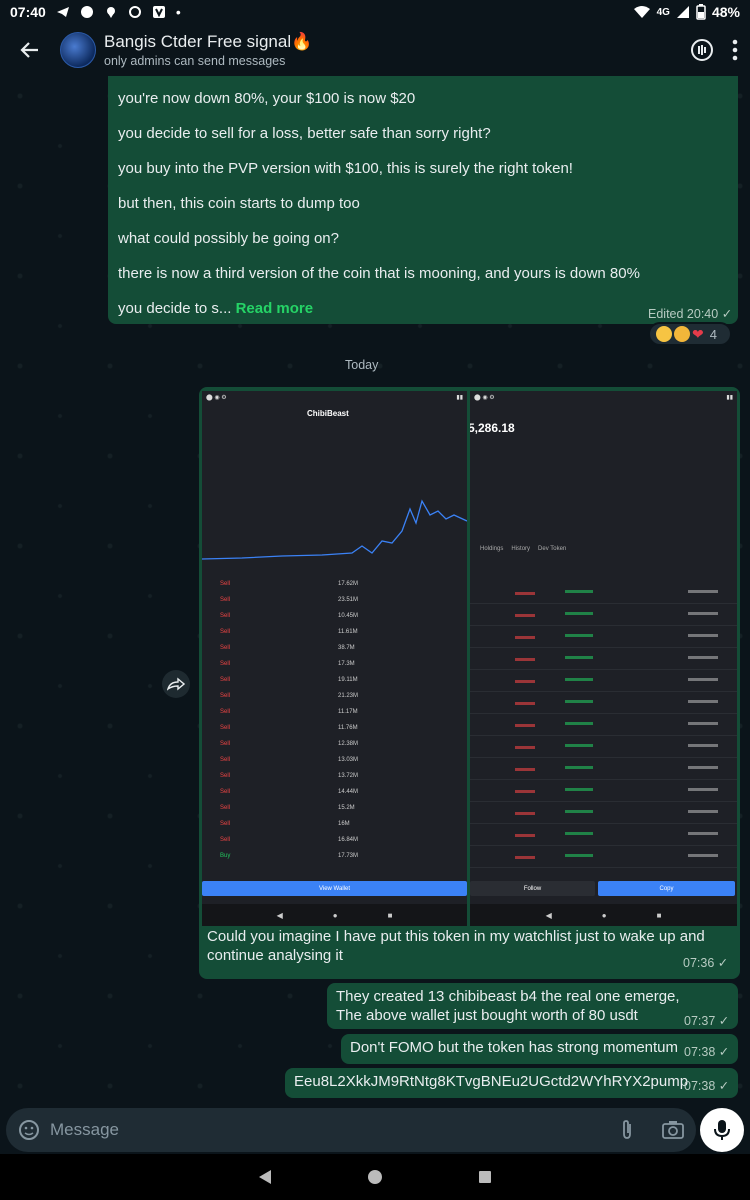 This screenshot has height=1200, width=750. I want to click on telegram-icon, so click(62, 12).